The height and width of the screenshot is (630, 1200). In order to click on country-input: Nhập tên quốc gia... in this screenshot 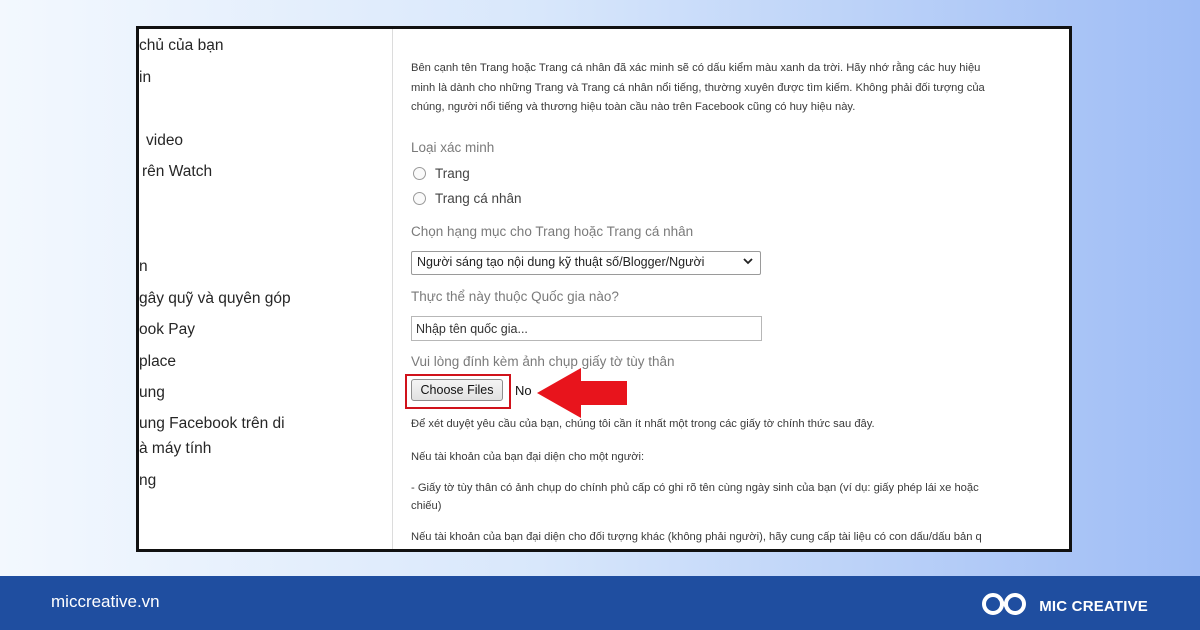, I will do `click(586, 328)`.